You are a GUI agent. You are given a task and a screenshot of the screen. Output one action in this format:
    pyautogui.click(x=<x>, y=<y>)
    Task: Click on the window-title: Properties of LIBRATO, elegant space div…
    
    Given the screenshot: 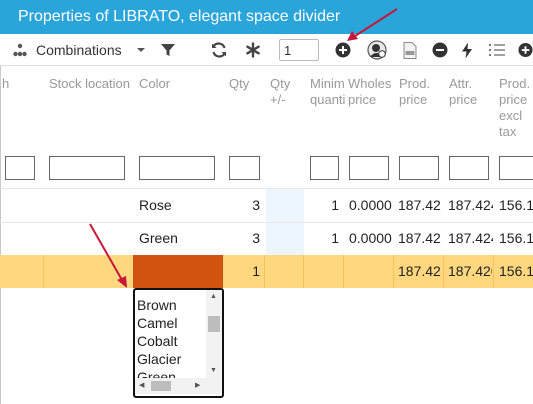 What is the action you would take?
    pyautogui.click(x=179, y=16)
    